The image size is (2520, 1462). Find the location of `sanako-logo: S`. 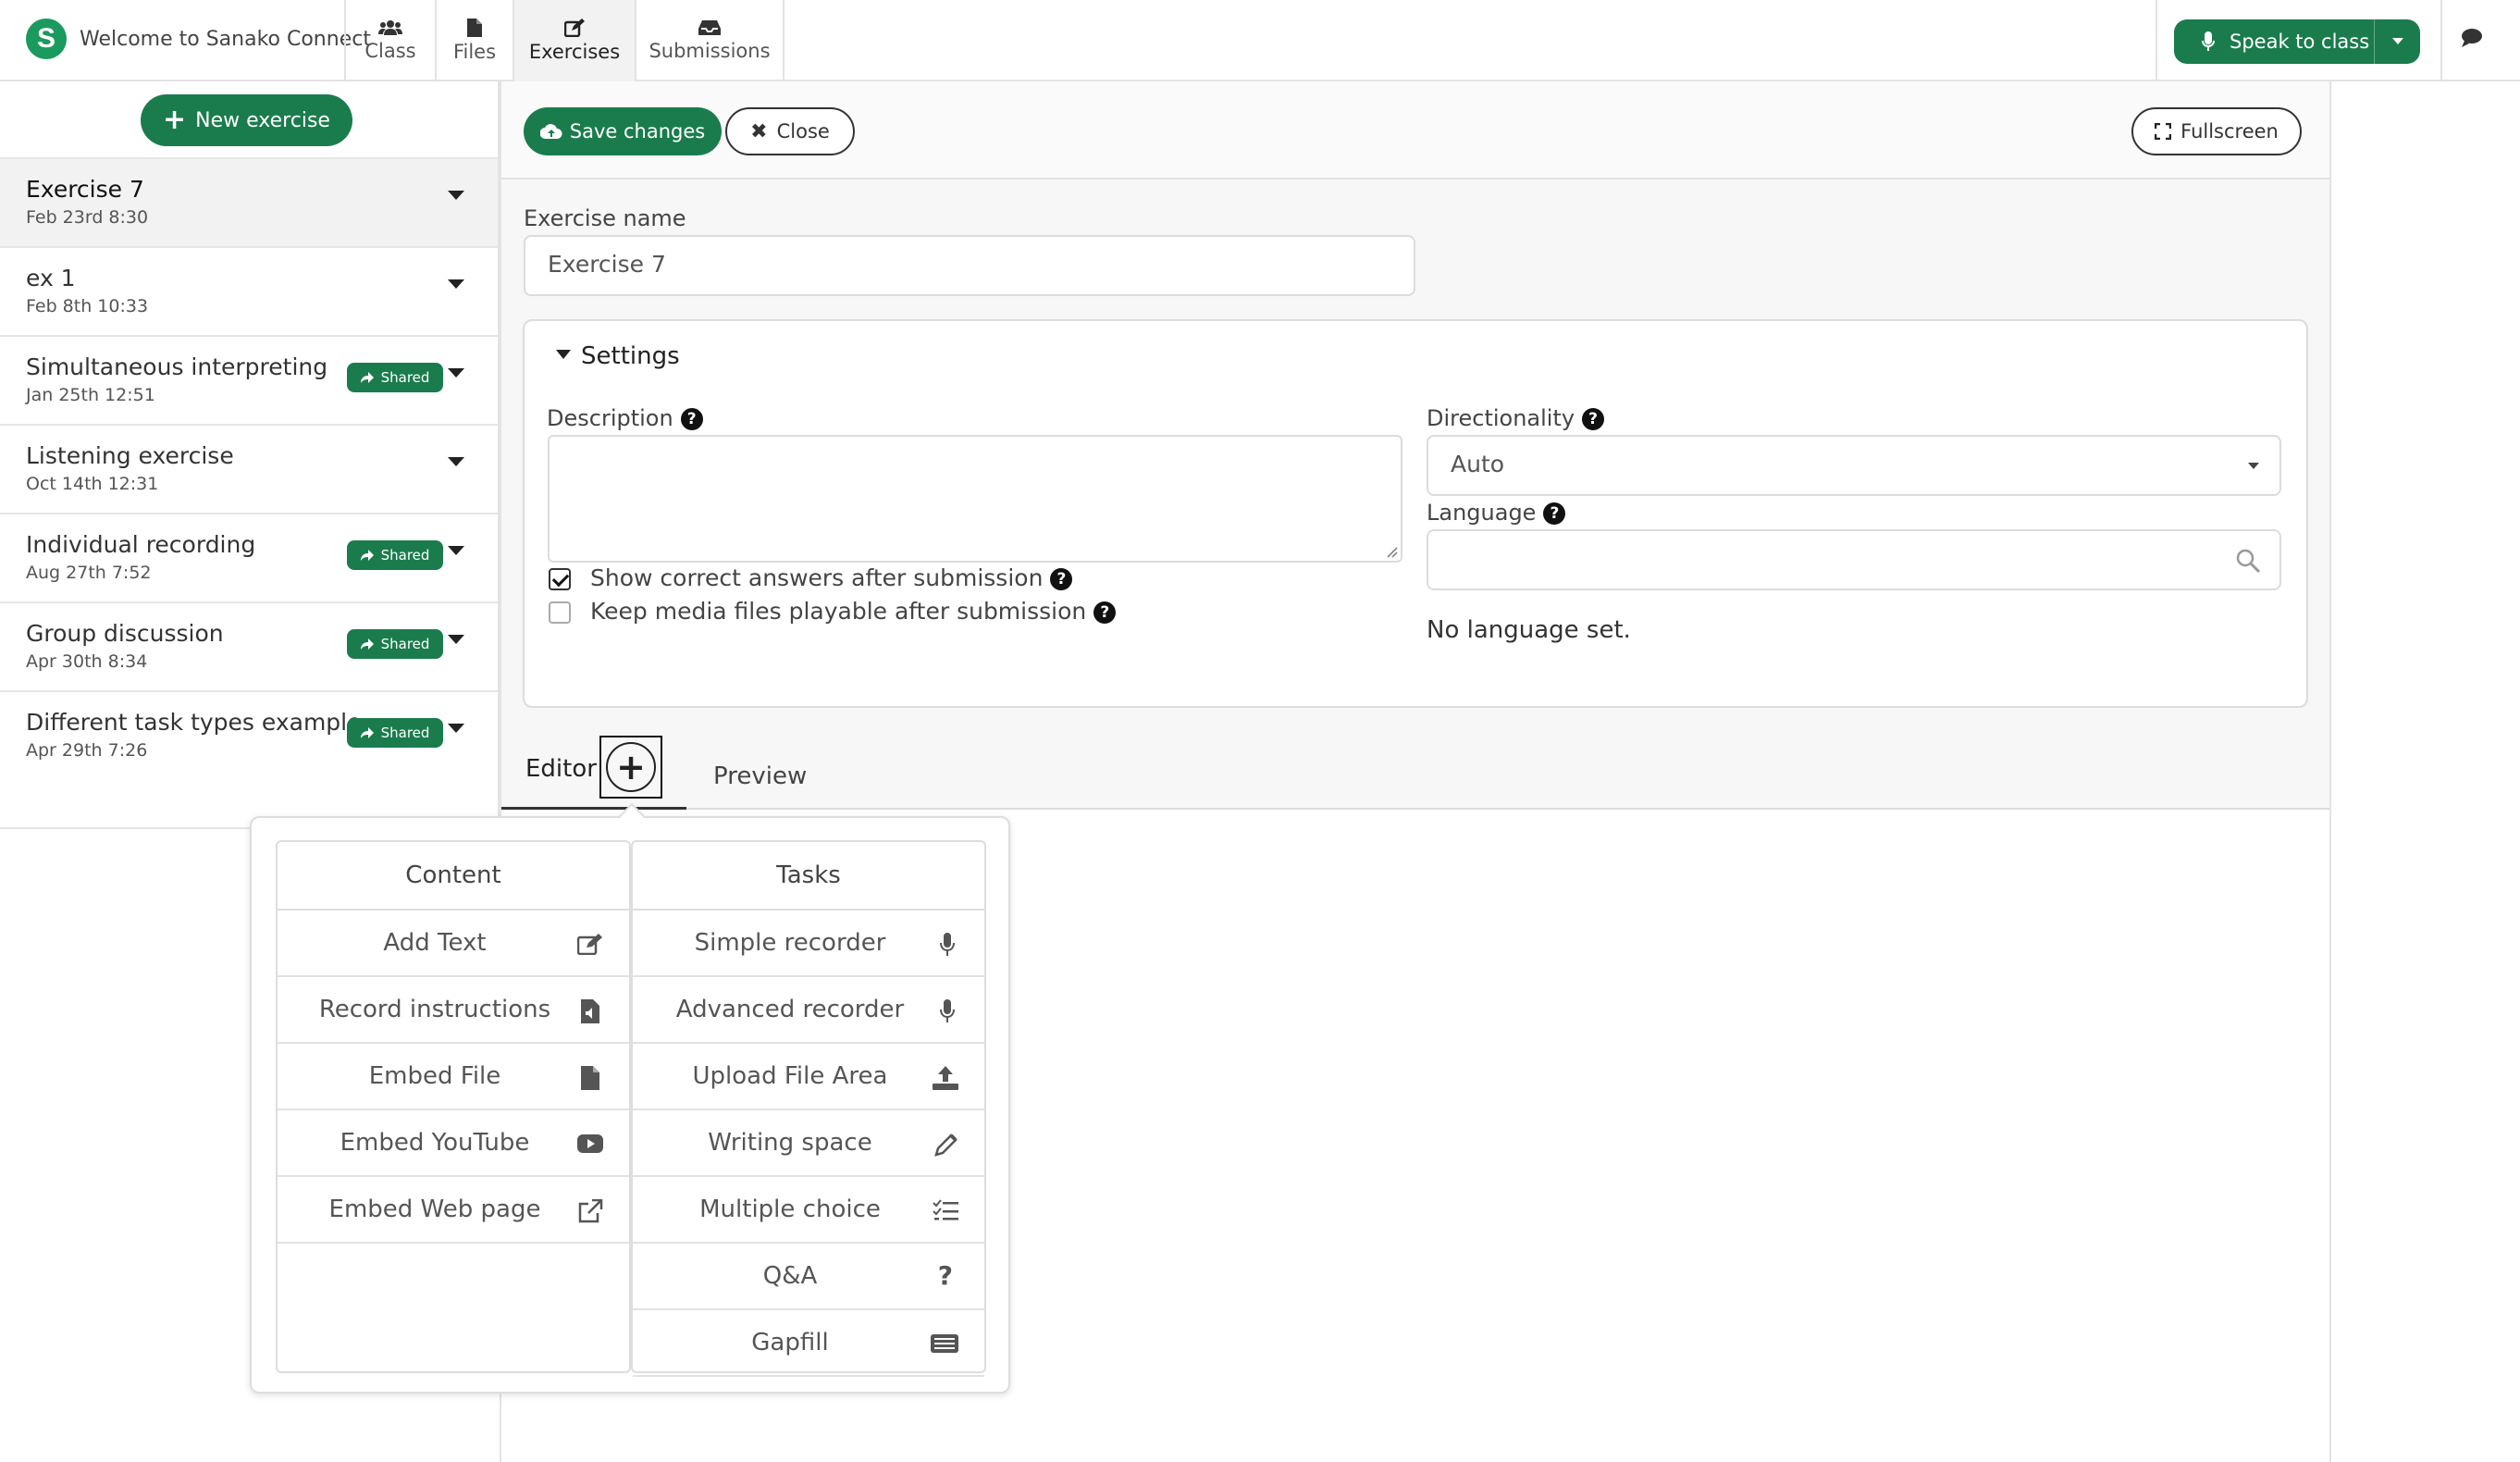

sanako-logo: S is located at coordinates (46, 39).